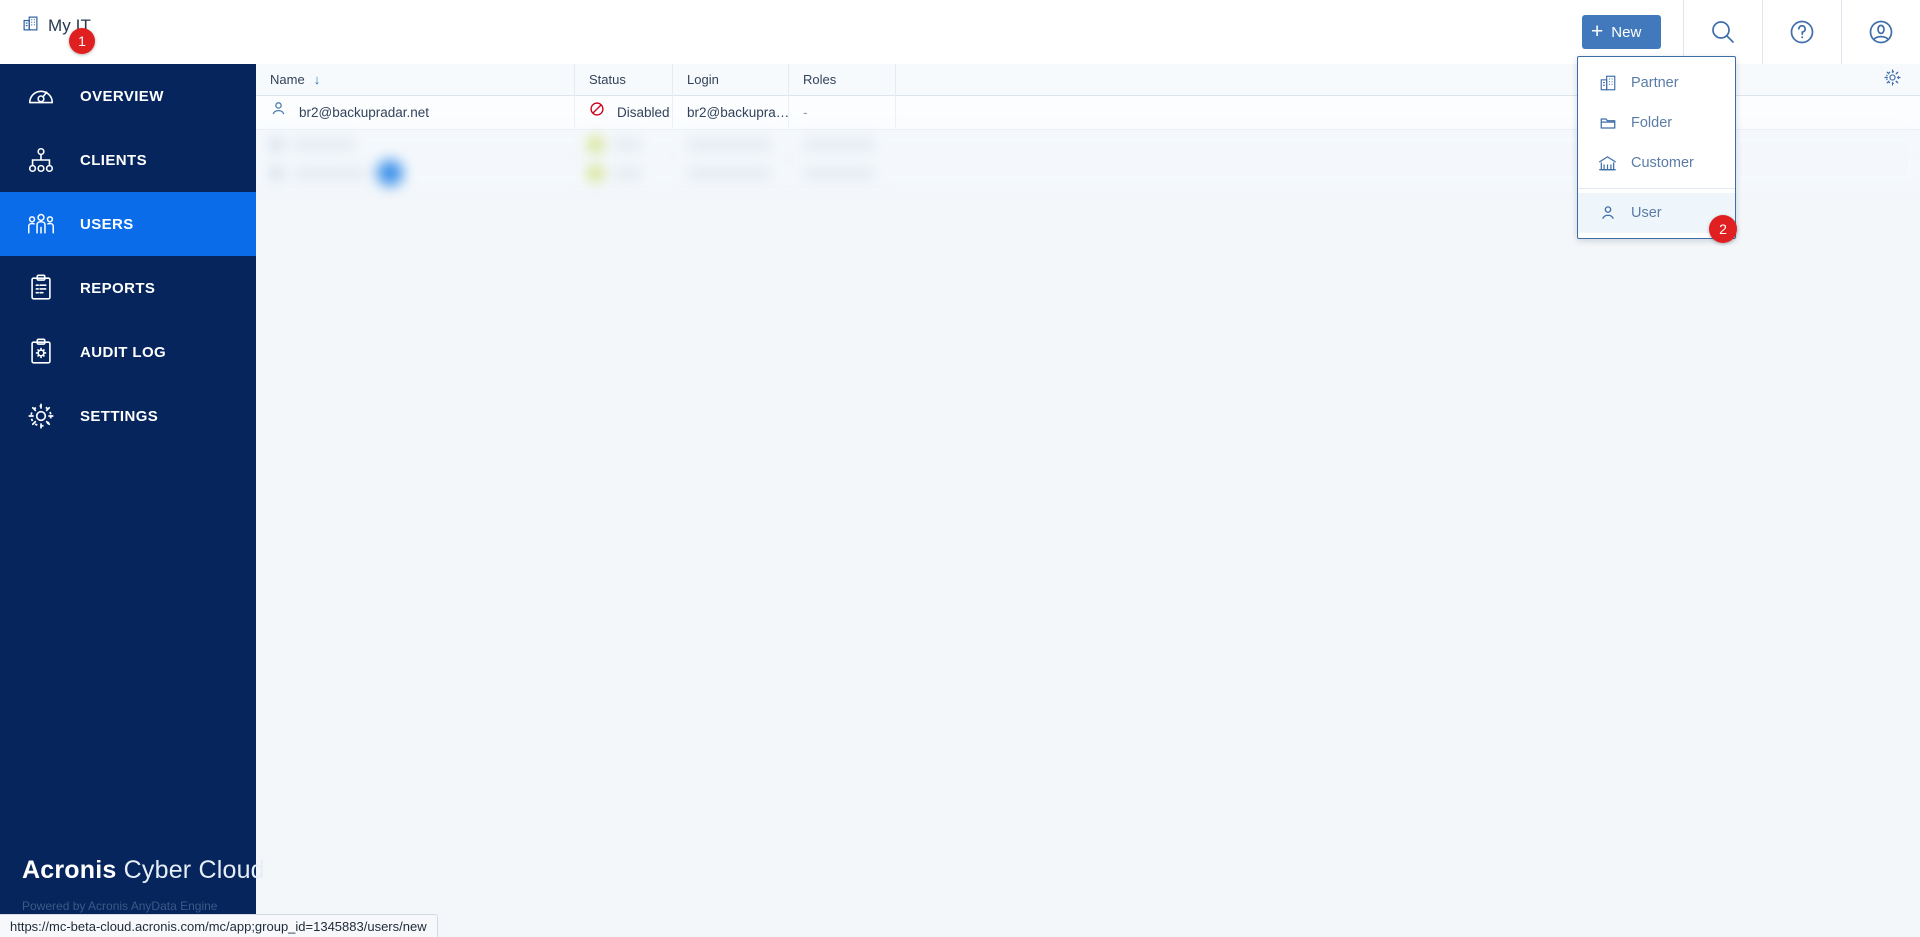 The image size is (1920, 937). What do you see at coordinates (1408, 113) in the screenshot?
I see `cell-spacer` at bounding box center [1408, 113].